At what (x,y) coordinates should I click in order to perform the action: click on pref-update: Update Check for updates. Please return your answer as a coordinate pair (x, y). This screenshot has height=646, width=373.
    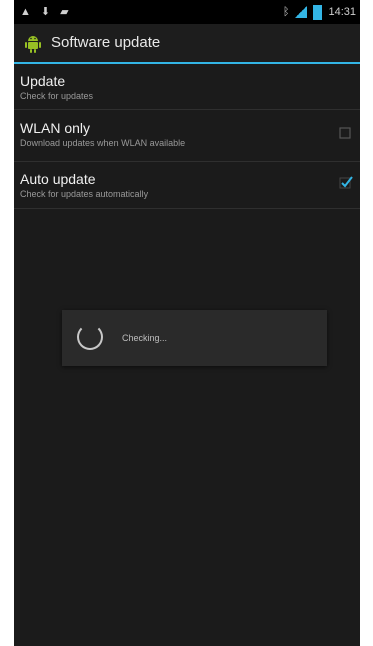
    Looking at the image, I should click on (187, 86).